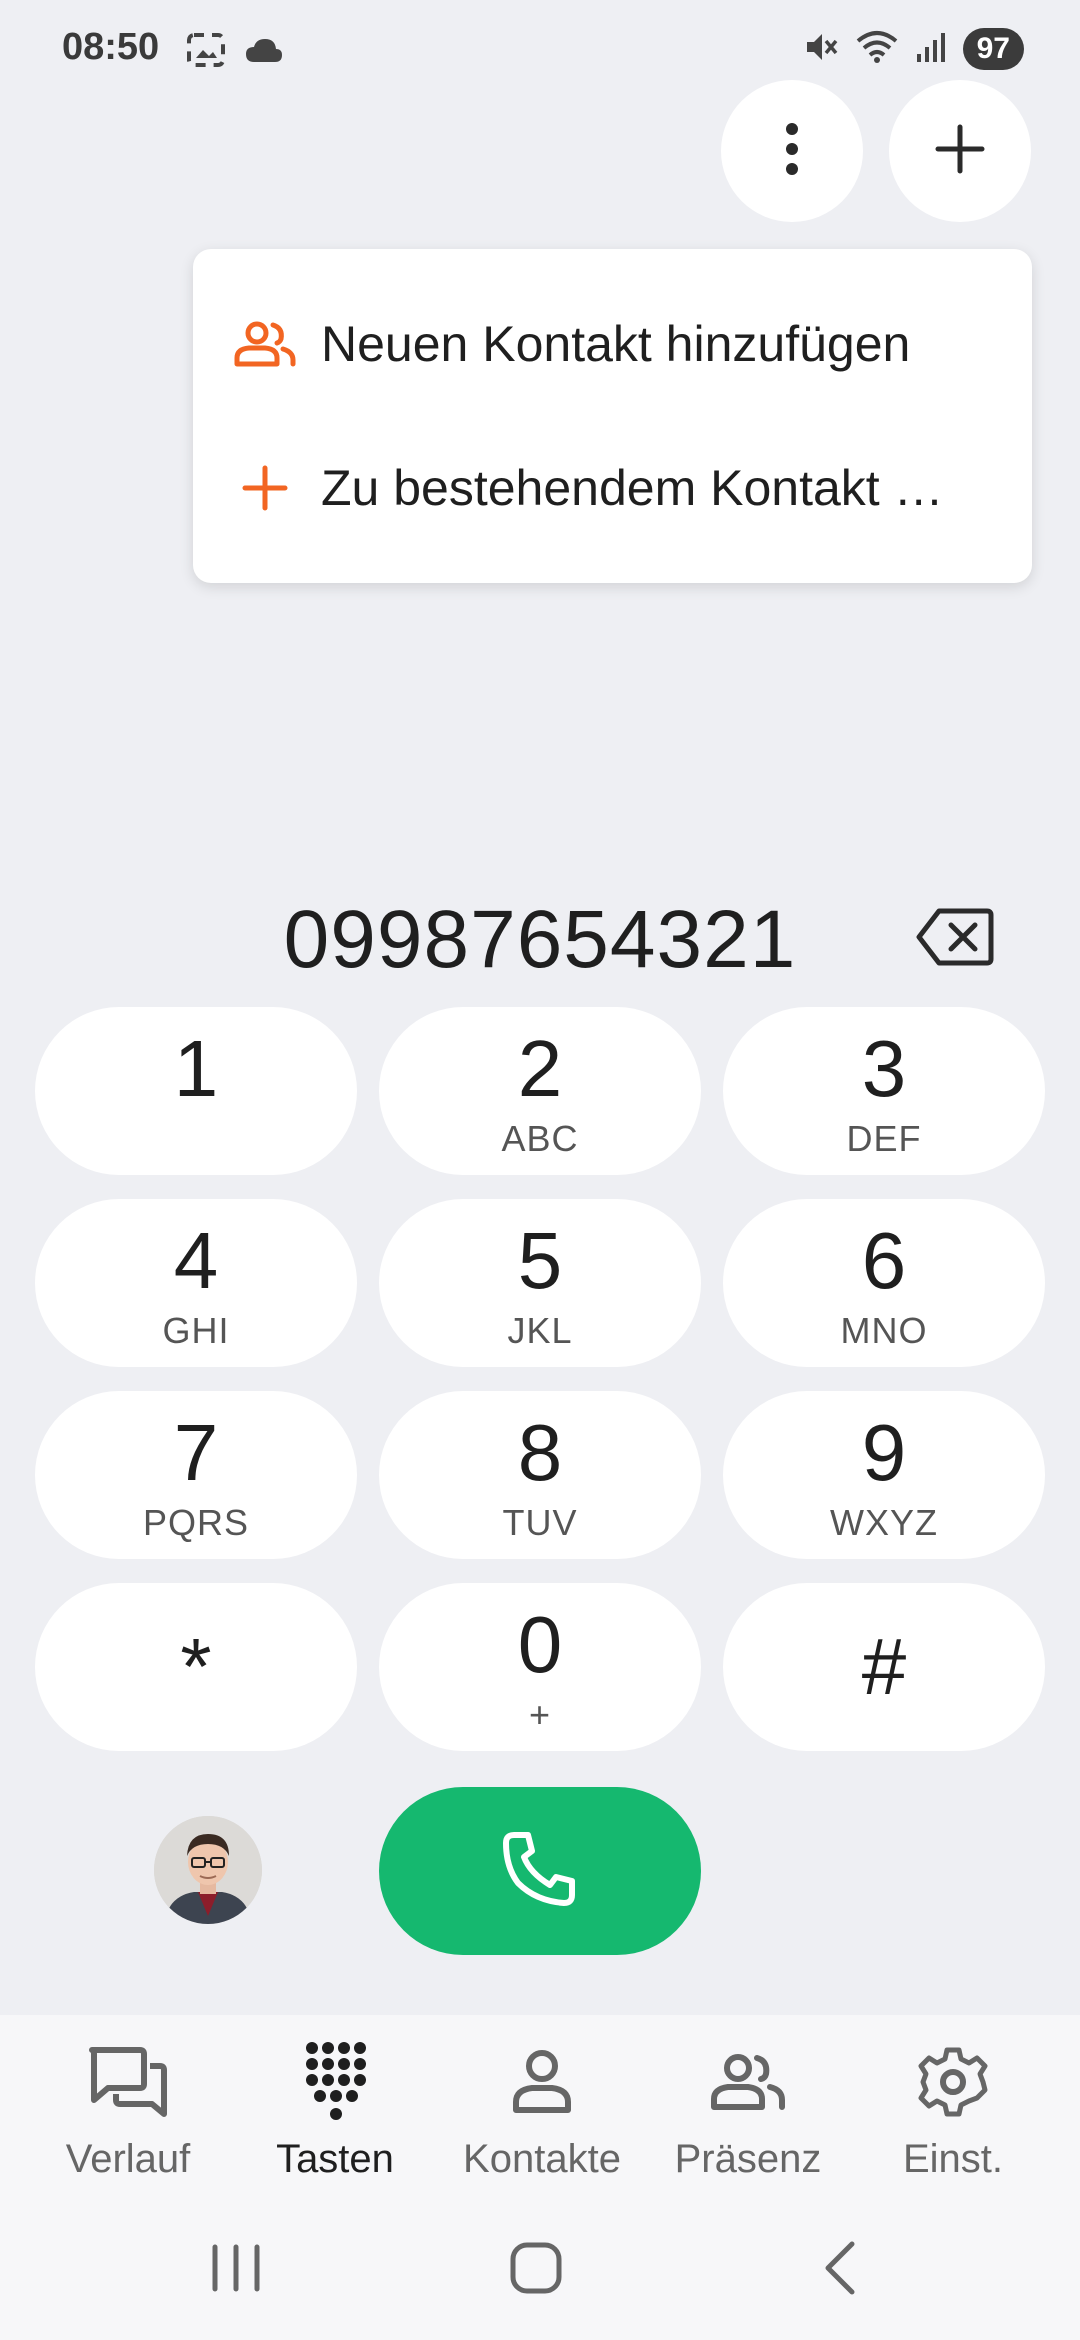  I want to click on home-button, so click(536, 2270).